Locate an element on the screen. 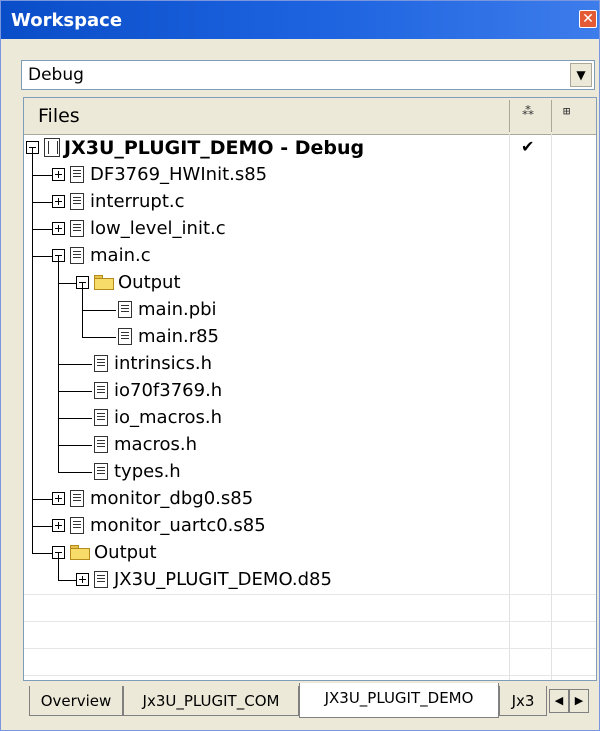 The width and height of the screenshot is (600, 731). file-row: monitor_dbg0.s85 is located at coordinates (310, 499).